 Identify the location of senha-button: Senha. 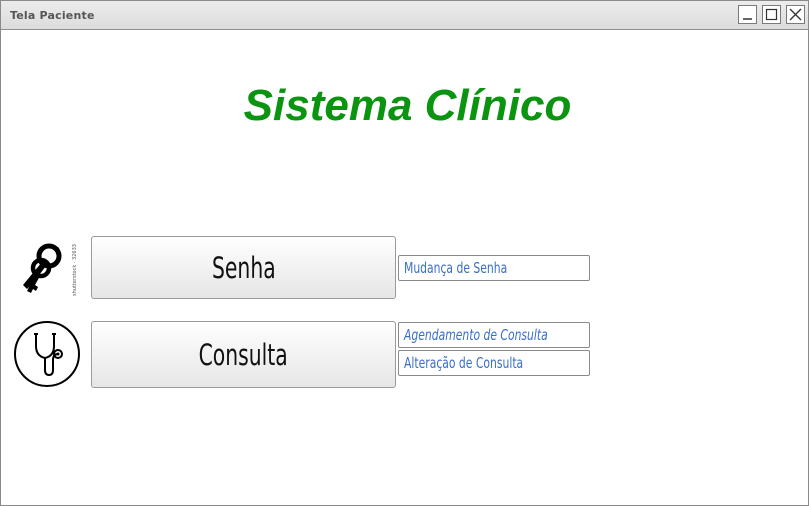
(243, 267).